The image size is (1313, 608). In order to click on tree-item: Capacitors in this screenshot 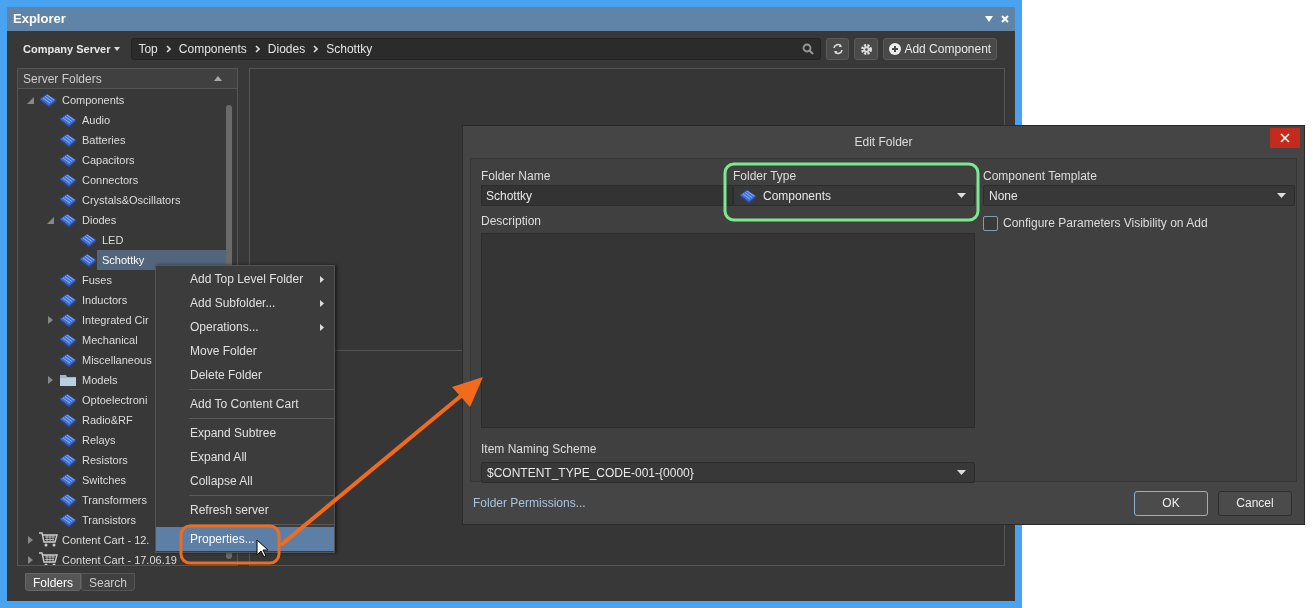, I will do `click(108, 160)`.